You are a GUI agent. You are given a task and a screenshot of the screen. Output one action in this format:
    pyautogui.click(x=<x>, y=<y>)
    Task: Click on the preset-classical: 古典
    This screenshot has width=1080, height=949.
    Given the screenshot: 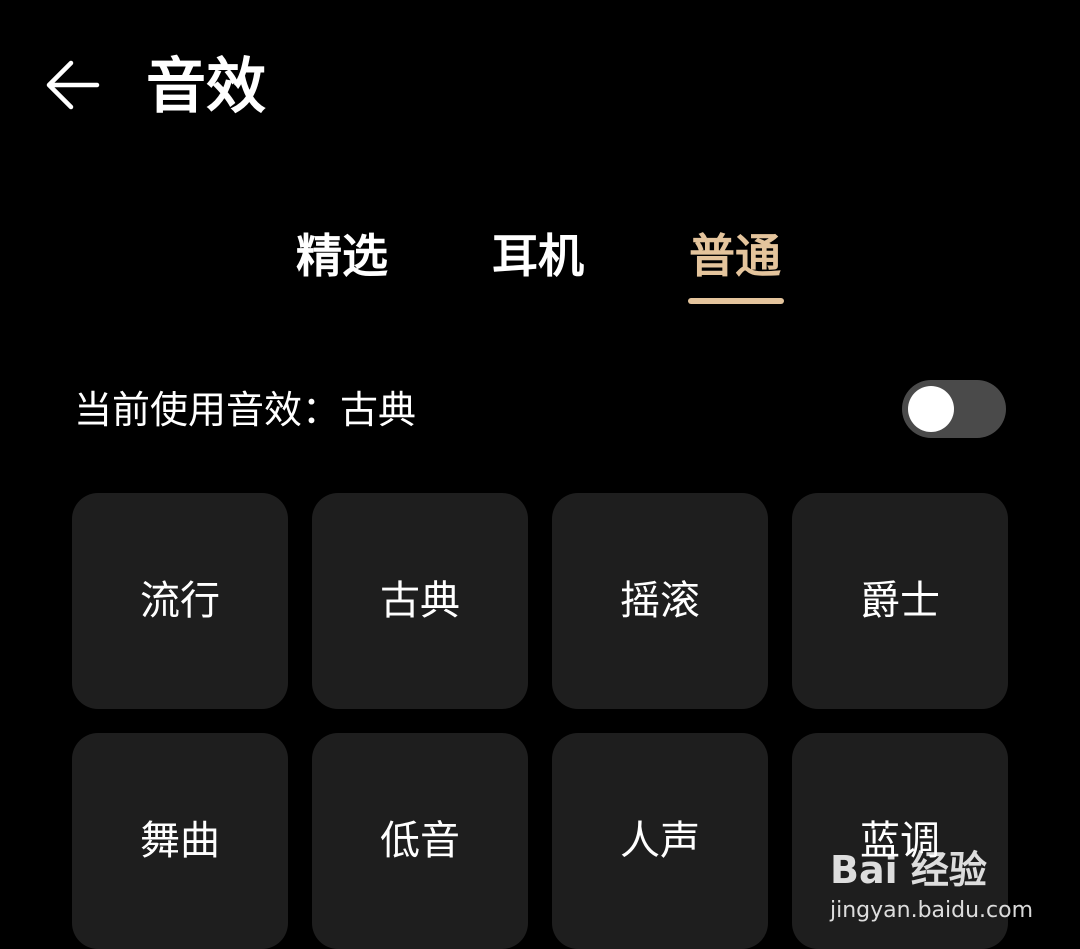 What is the action you would take?
    pyautogui.click(x=420, y=601)
    